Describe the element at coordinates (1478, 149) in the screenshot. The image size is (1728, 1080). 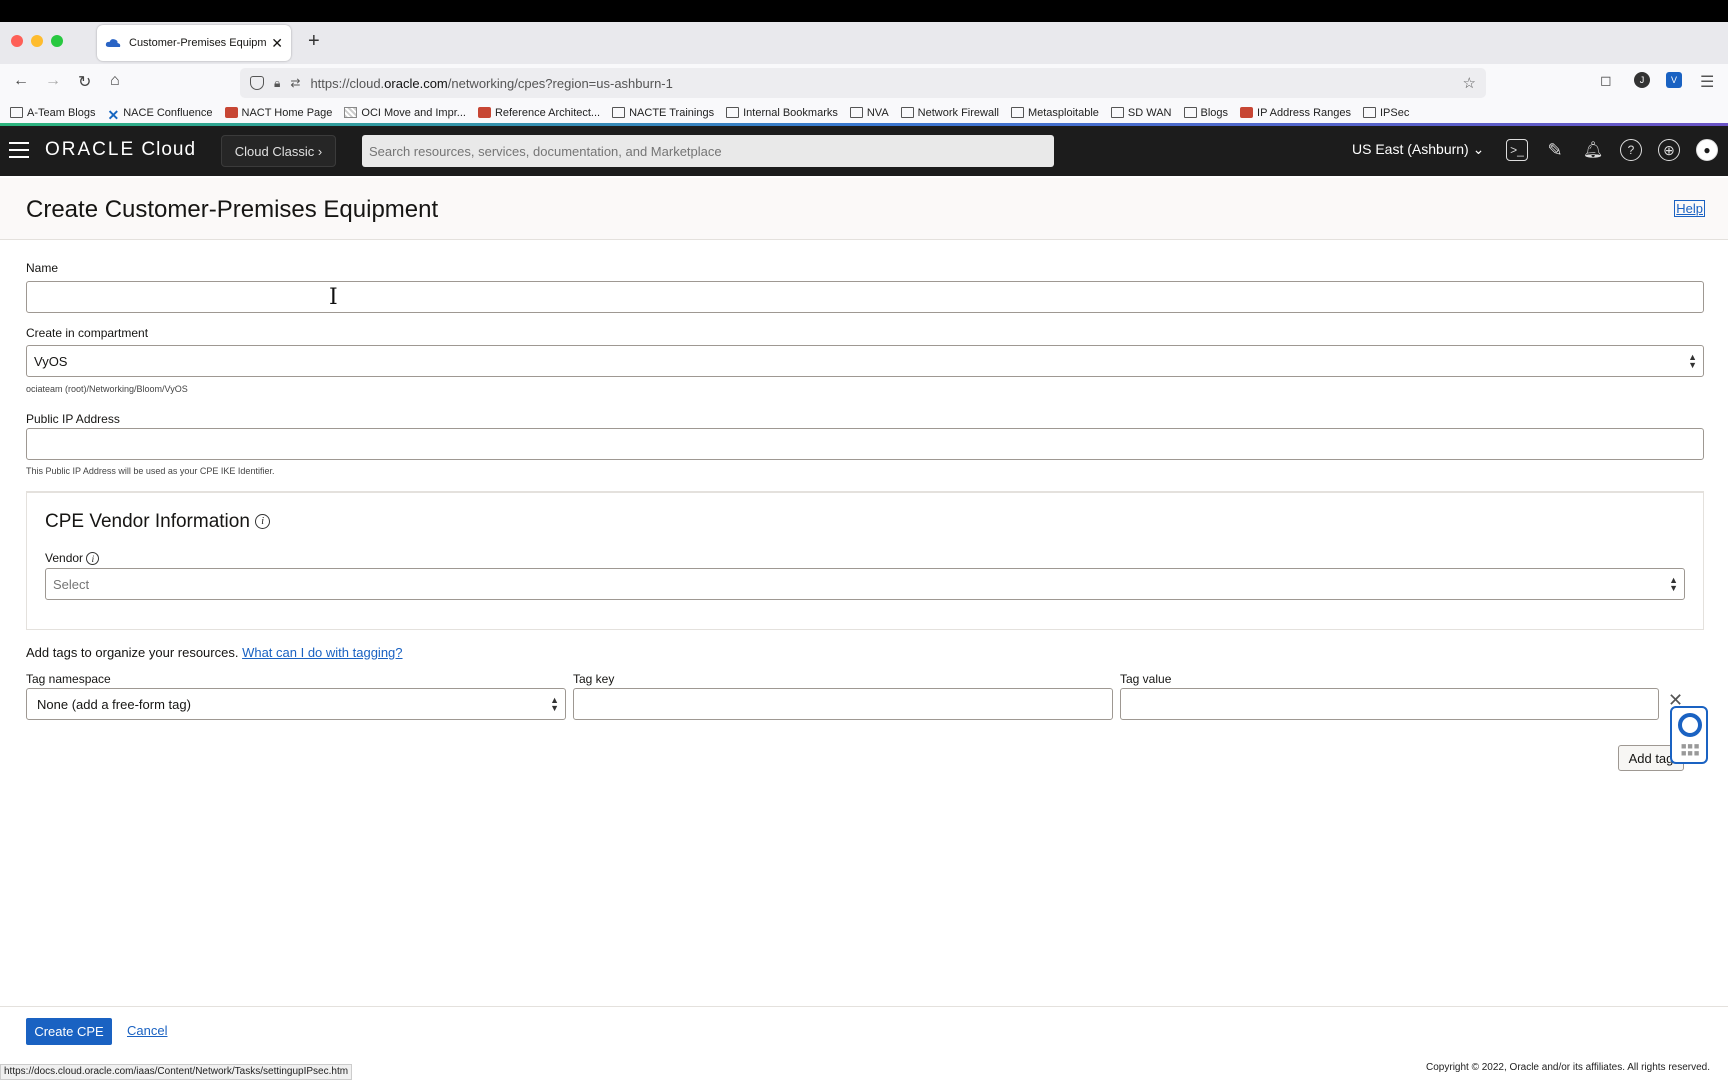
I see `chevron-down-icon: ⌄` at that location.